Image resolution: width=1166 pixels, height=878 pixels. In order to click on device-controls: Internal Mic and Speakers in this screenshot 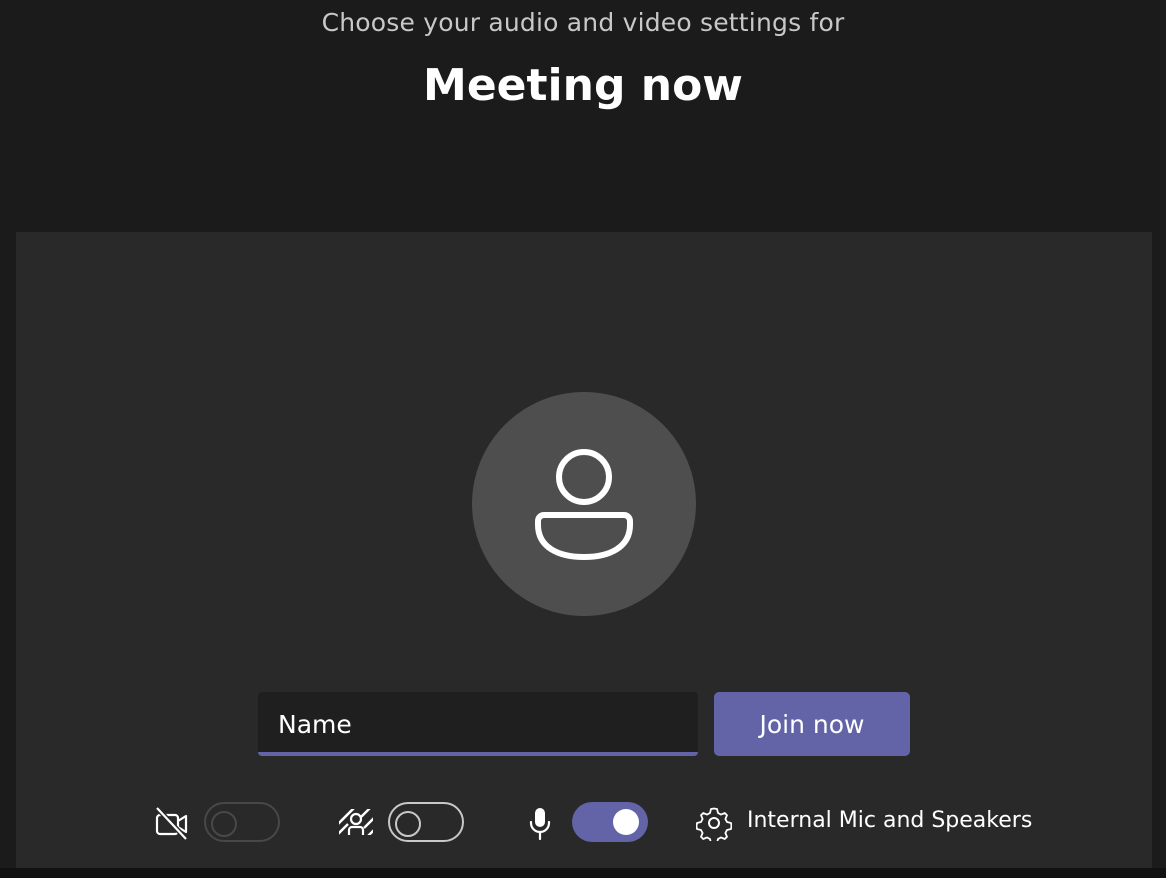, I will do `click(584, 823)`.